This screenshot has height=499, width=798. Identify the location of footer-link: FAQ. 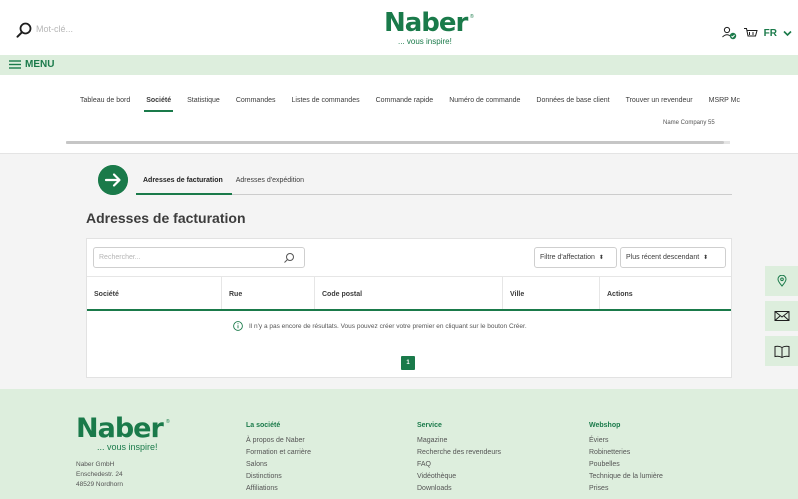
(459, 465).